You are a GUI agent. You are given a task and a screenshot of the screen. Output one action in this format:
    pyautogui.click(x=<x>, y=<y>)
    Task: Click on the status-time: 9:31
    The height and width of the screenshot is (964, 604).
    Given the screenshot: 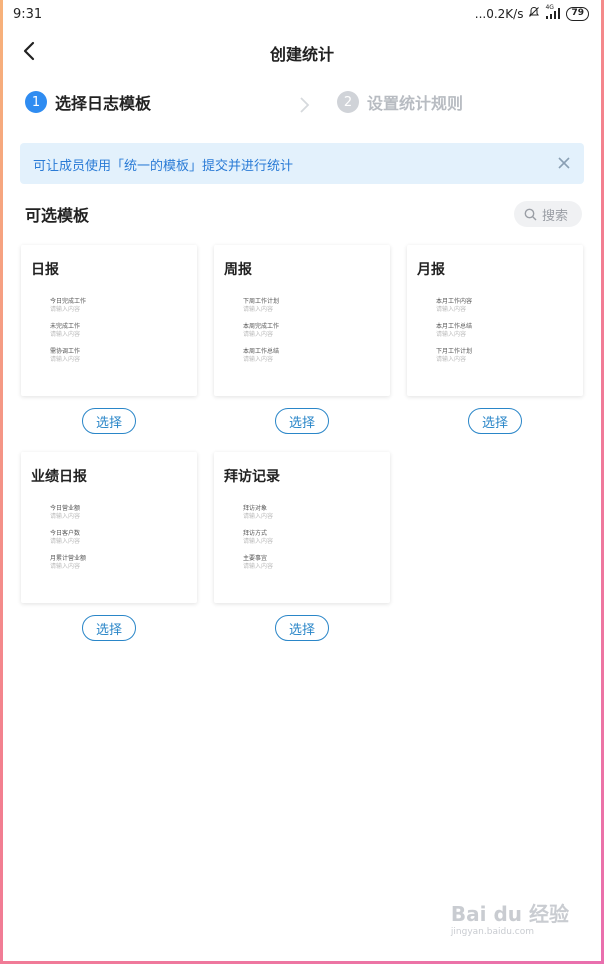 What is the action you would take?
    pyautogui.click(x=28, y=14)
    